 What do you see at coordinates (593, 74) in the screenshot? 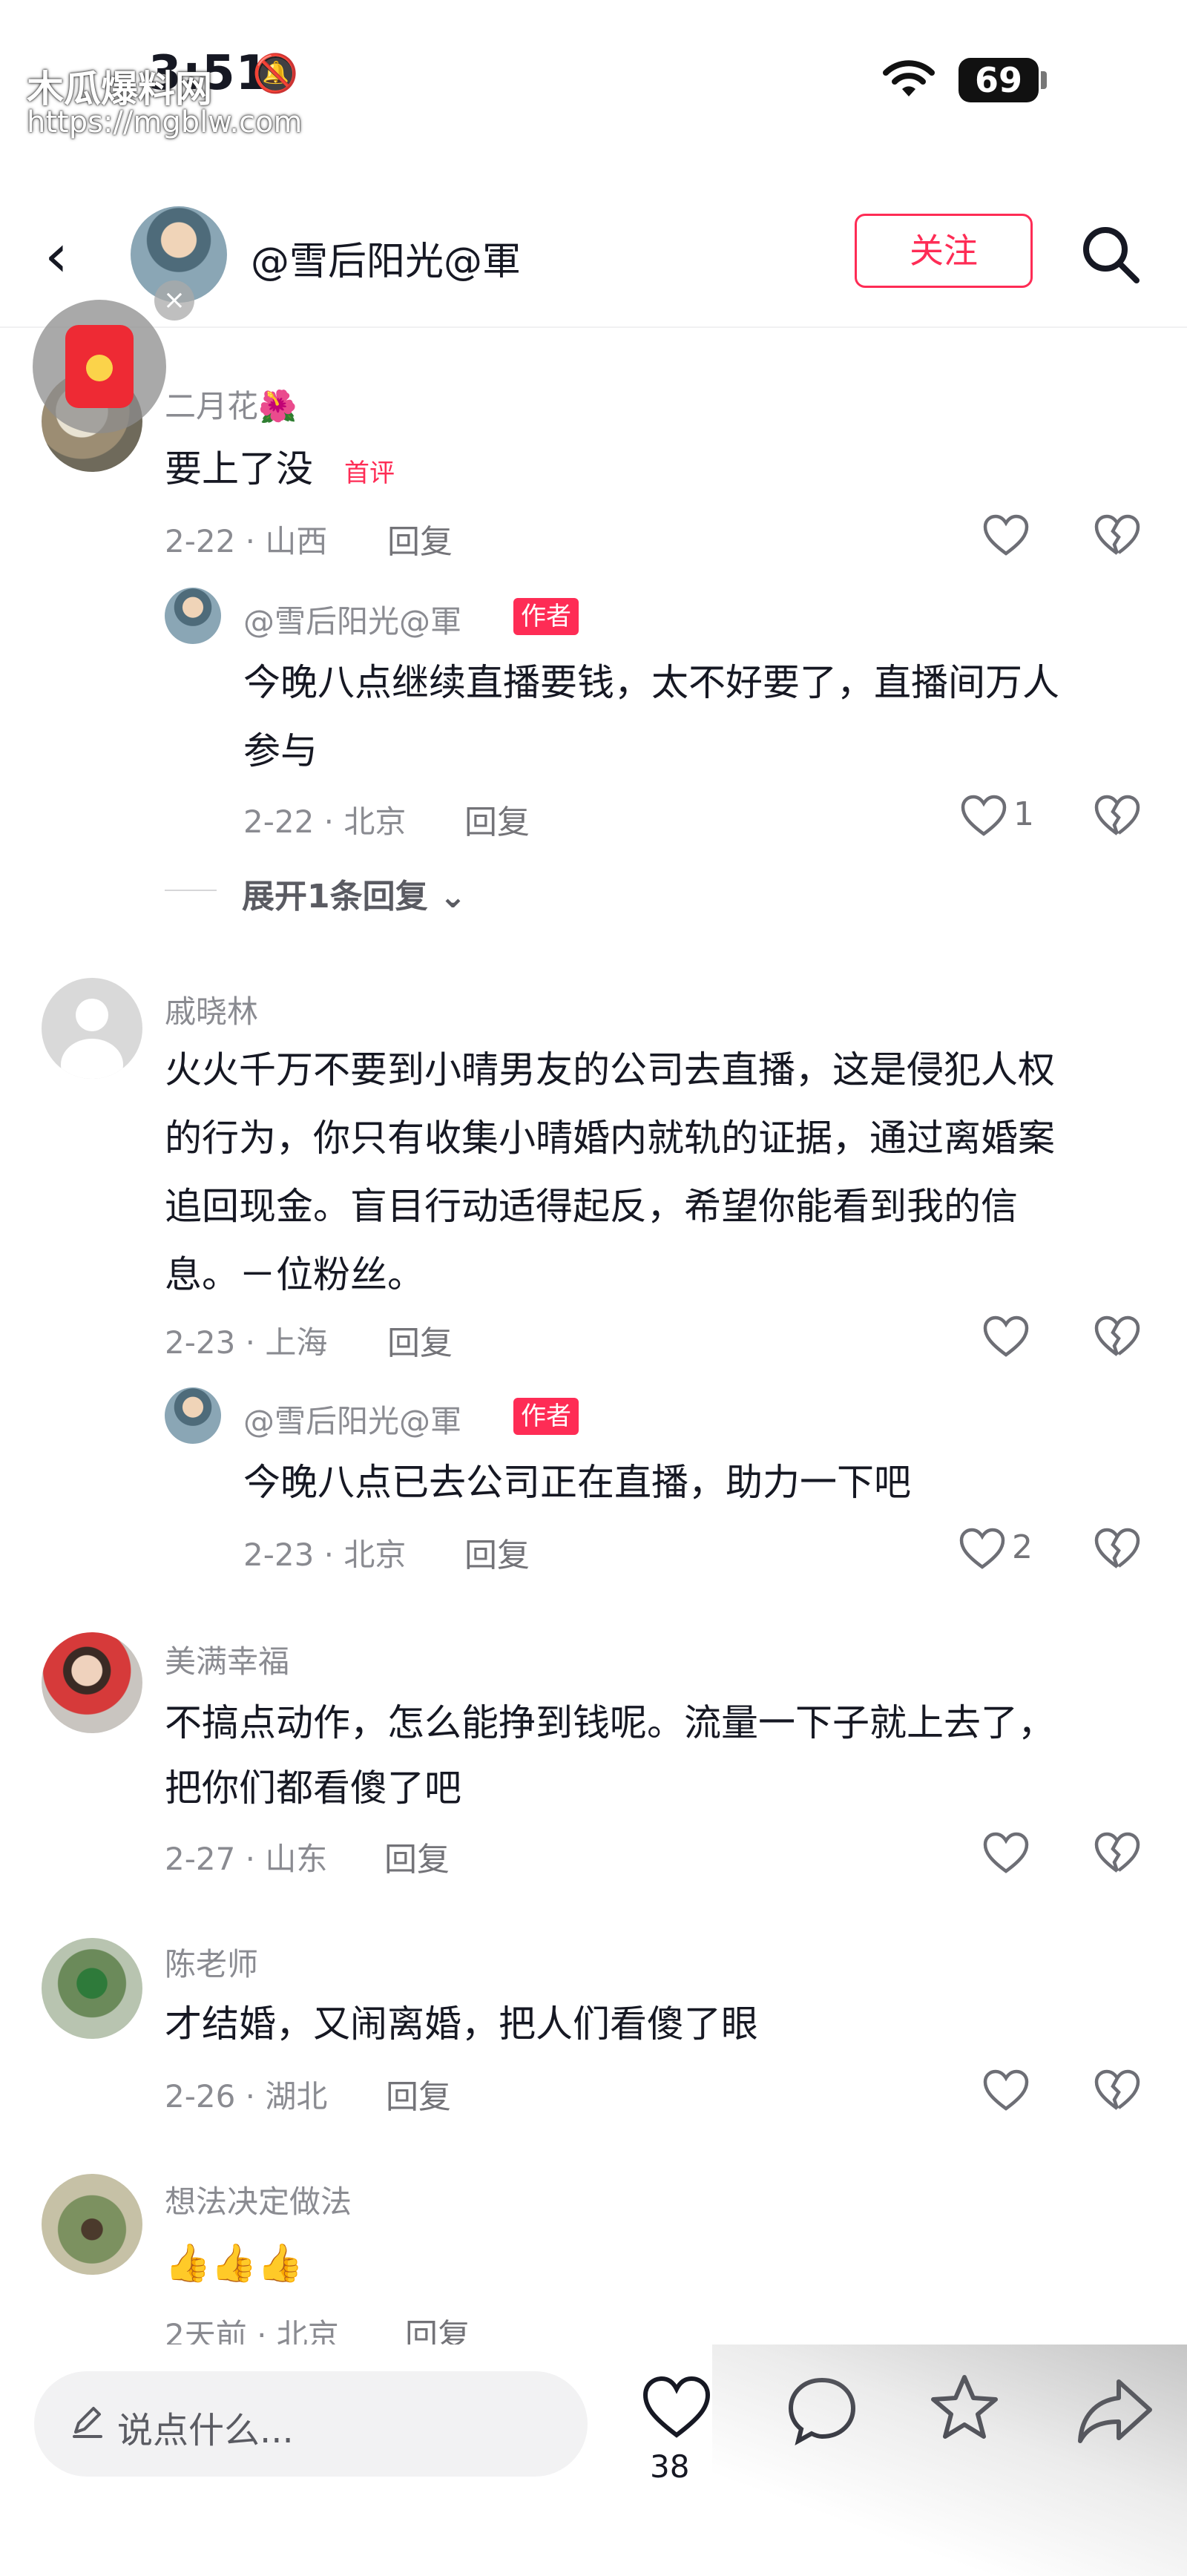
I see `status-bar: 3:51 🔕 木瓜爆料网 https://mgblw.com 69` at bounding box center [593, 74].